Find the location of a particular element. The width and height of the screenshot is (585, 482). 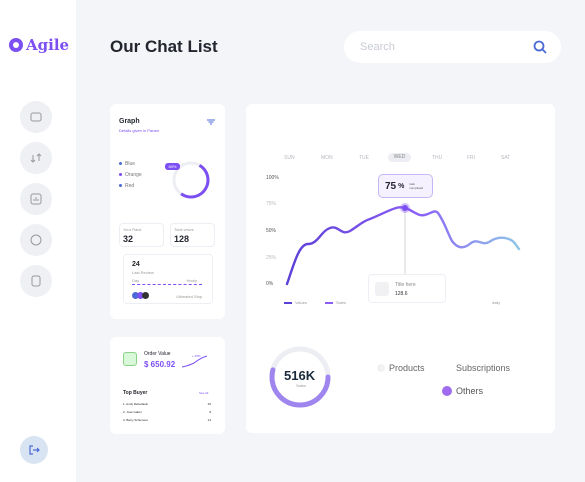

logout-button is located at coordinates (34, 450).